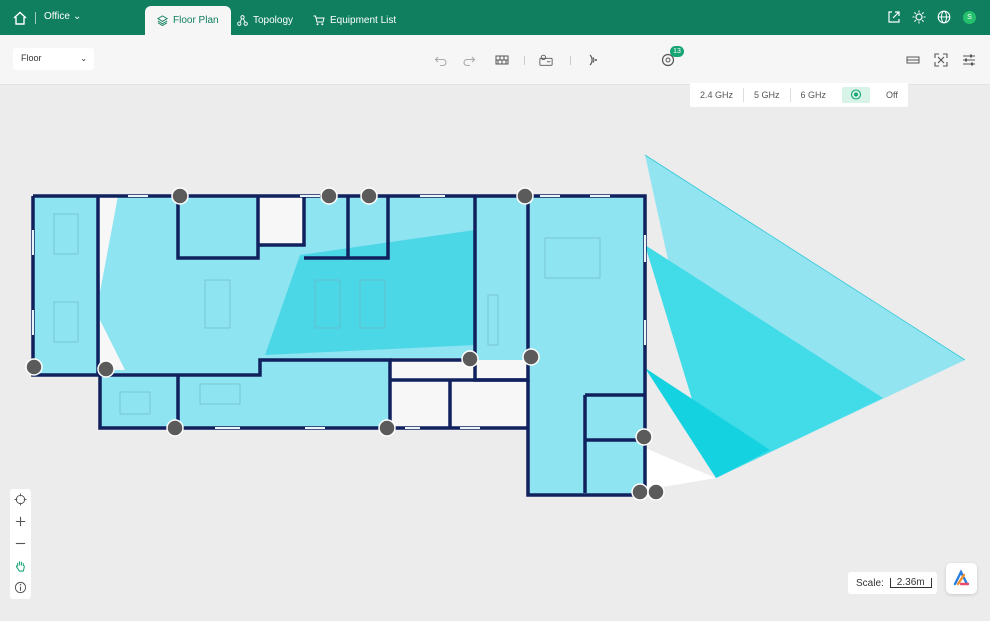  What do you see at coordinates (20, 587) in the screenshot?
I see `info-icon` at bounding box center [20, 587].